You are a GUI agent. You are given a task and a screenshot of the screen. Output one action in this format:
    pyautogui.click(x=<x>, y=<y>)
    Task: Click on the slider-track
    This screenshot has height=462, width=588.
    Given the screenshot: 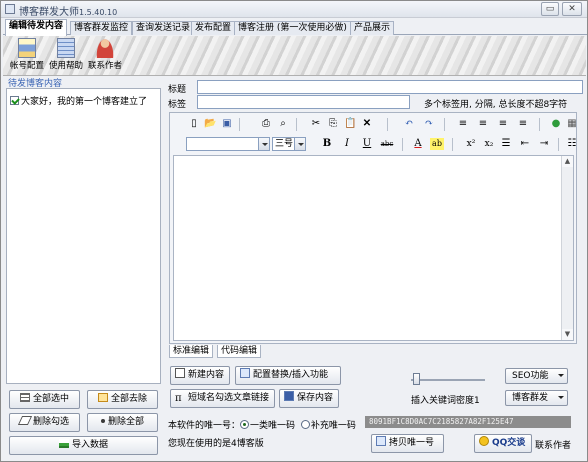 What is the action you would take?
    pyautogui.click(x=448, y=380)
    